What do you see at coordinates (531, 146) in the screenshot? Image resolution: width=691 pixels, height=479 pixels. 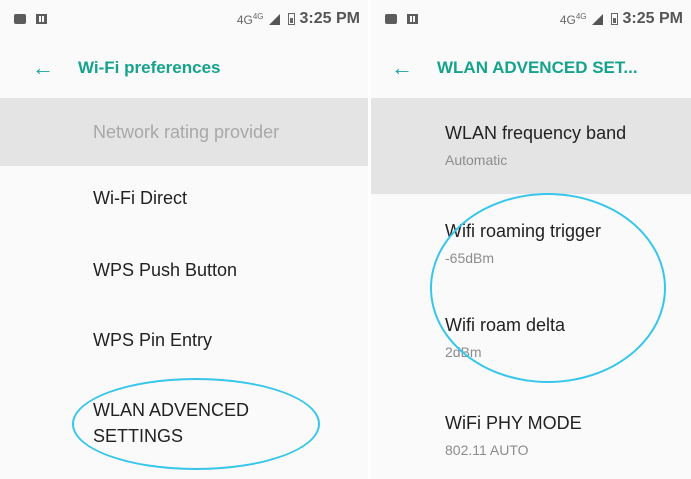 I see `list-item-wlan-frequency-band: WLAN frequency band Automatic` at bounding box center [531, 146].